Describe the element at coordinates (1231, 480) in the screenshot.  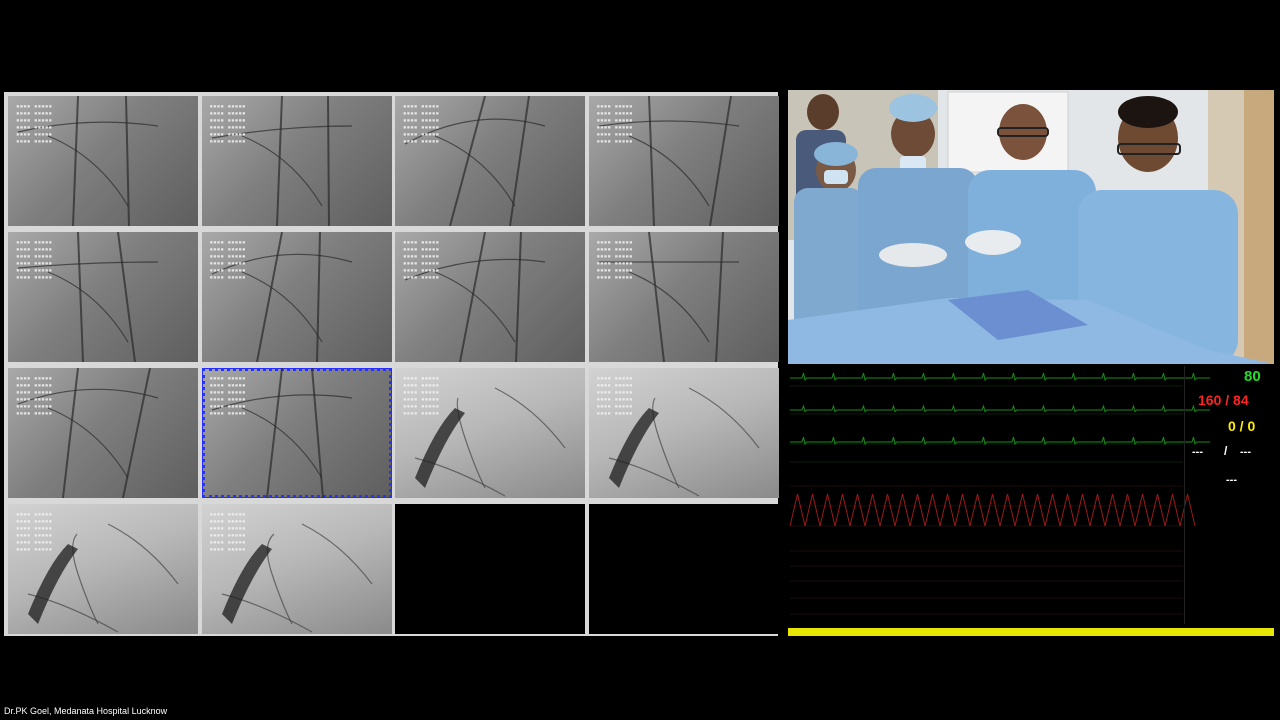
I see `dash-bottom: ---` at that location.